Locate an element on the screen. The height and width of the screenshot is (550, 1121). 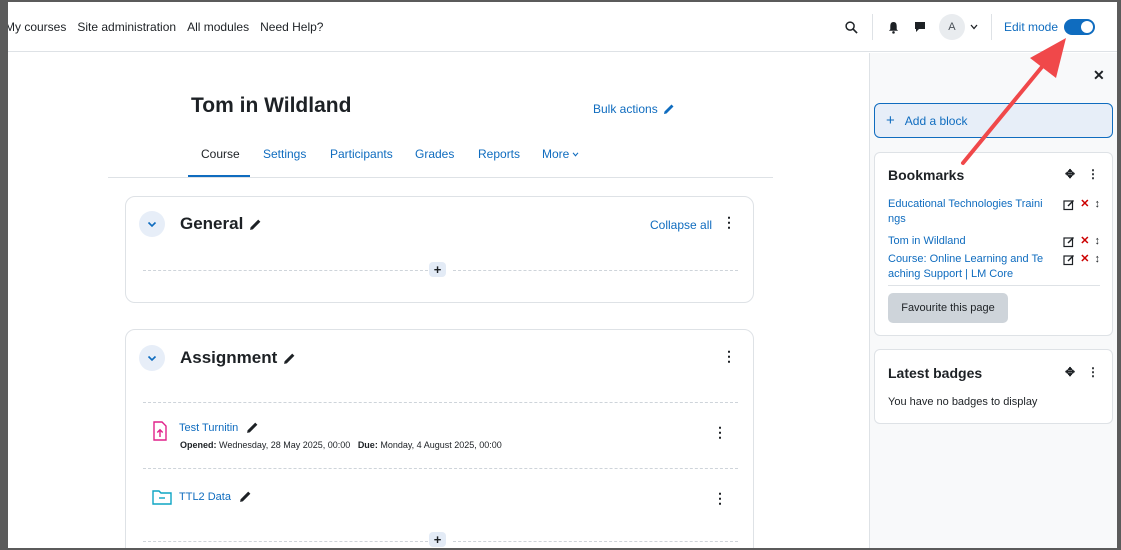
due-label: Due: is located at coordinates (367, 445).